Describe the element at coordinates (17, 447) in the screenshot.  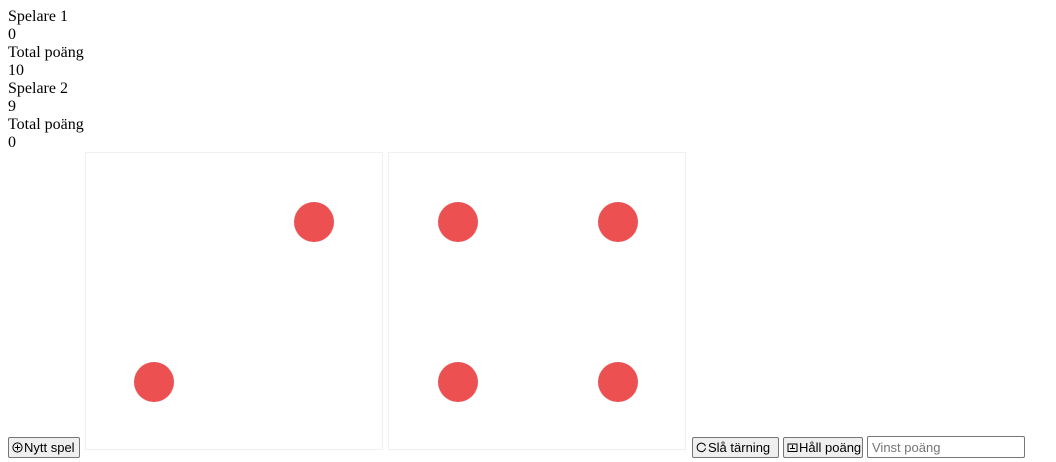
I see `plus-circle-icon` at that location.